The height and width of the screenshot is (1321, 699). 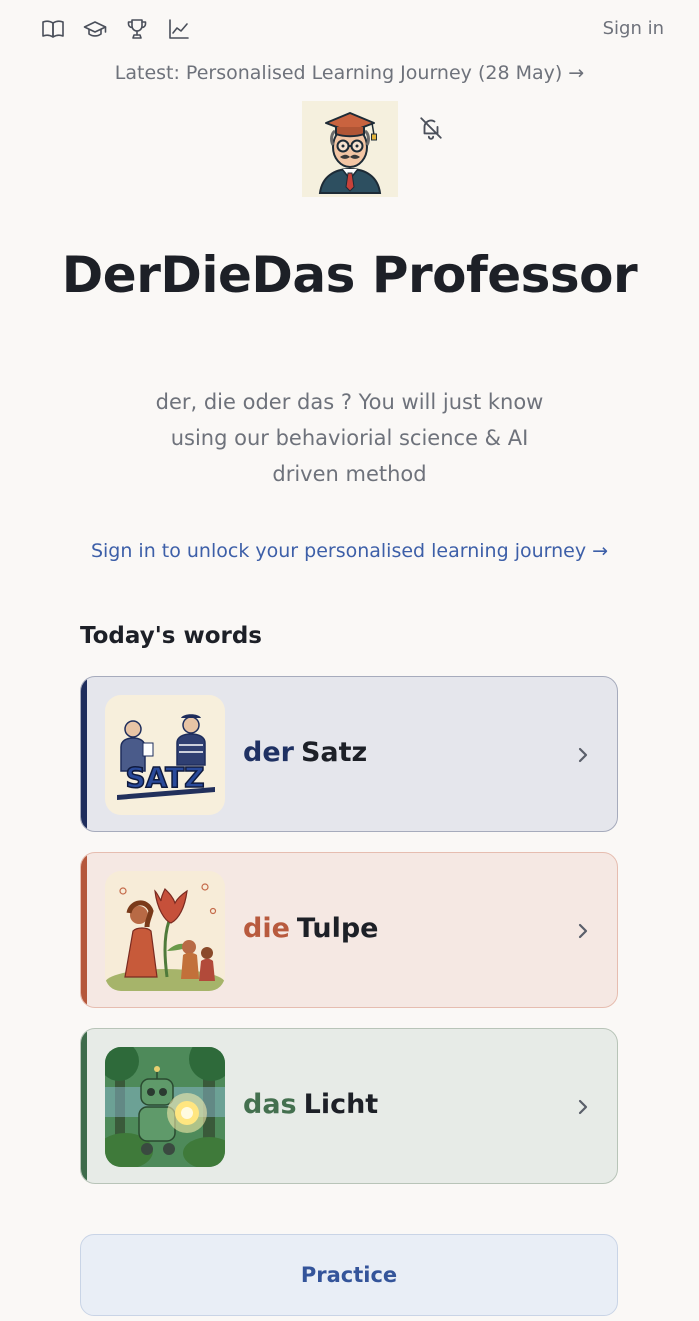 What do you see at coordinates (53, 29) in the screenshot?
I see `book-icon` at bounding box center [53, 29].